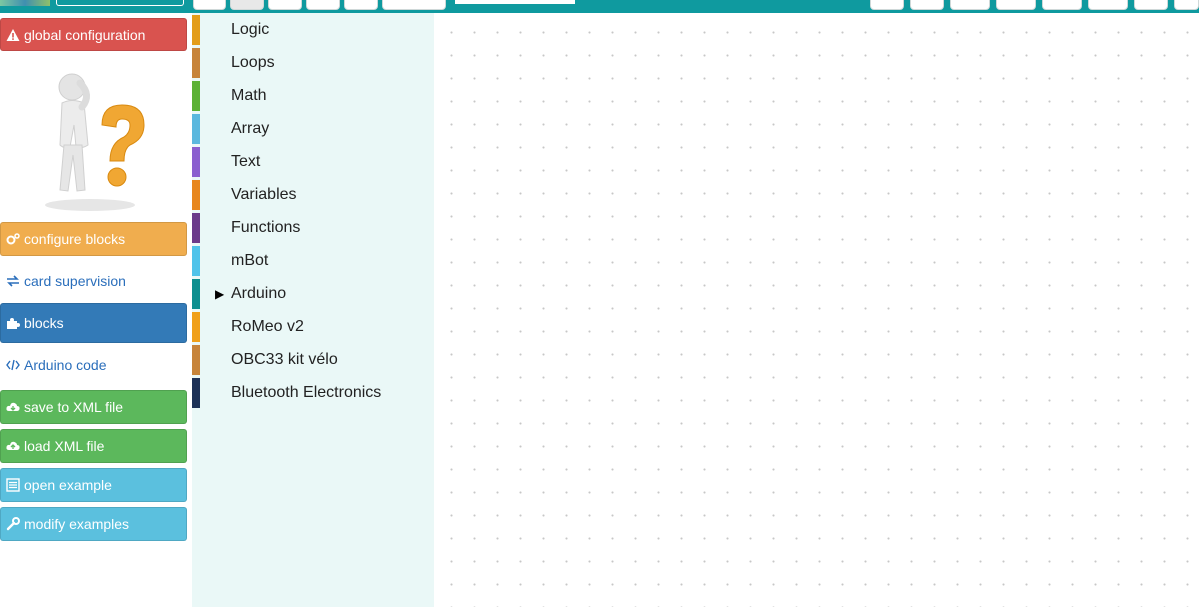 The height and width of the screenshot is (607, 1199). Describe the element at coordinates (93, 323) in the screenshot. I see `blocks-button: blocks` at that location.